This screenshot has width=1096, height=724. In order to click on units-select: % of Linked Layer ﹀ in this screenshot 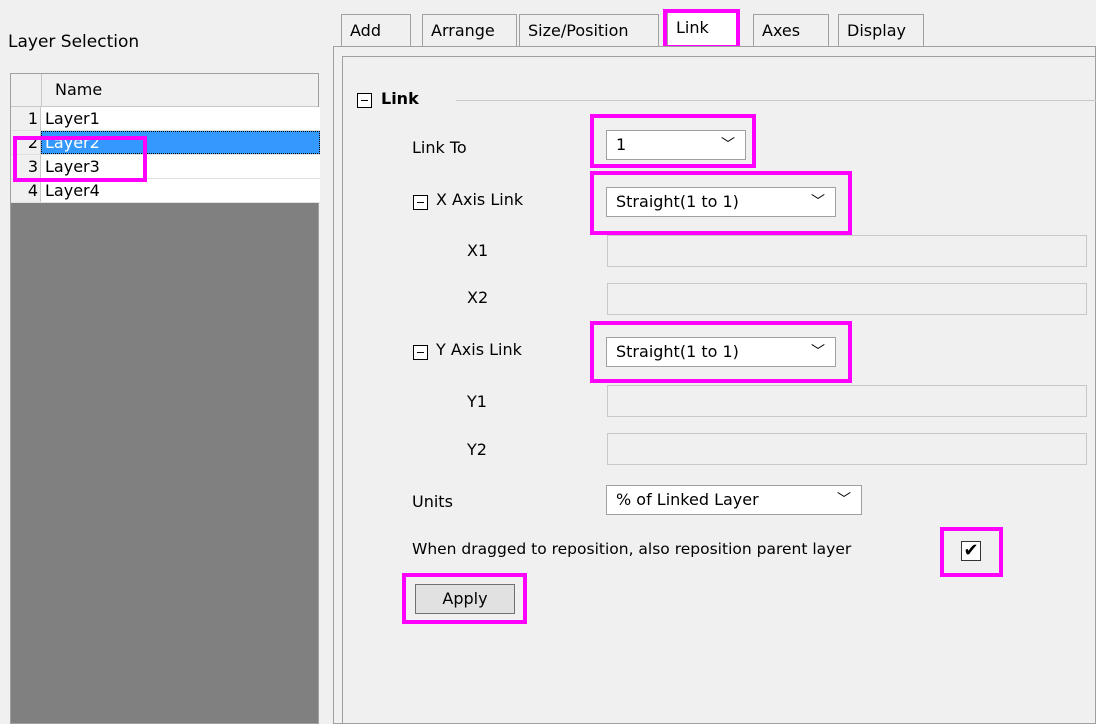, I will do `click(734, 500)`.